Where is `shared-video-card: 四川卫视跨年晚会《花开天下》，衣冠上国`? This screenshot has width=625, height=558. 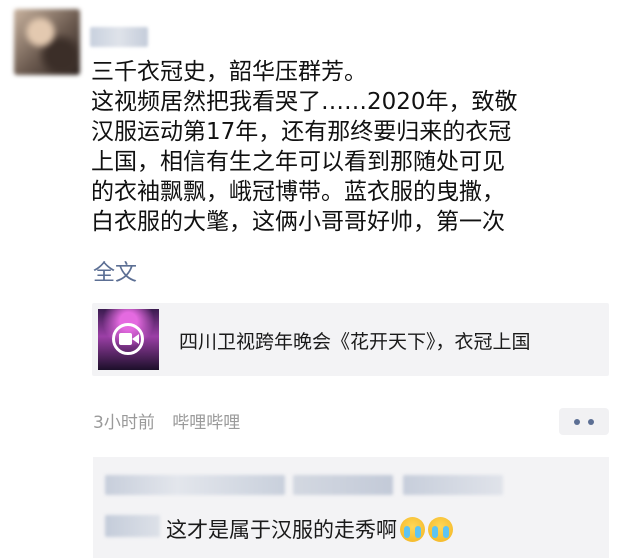
shared-video-card: 四川卫视跨年晚会《花开天下》，衣冠上国 is located at coordinates (350, 339).